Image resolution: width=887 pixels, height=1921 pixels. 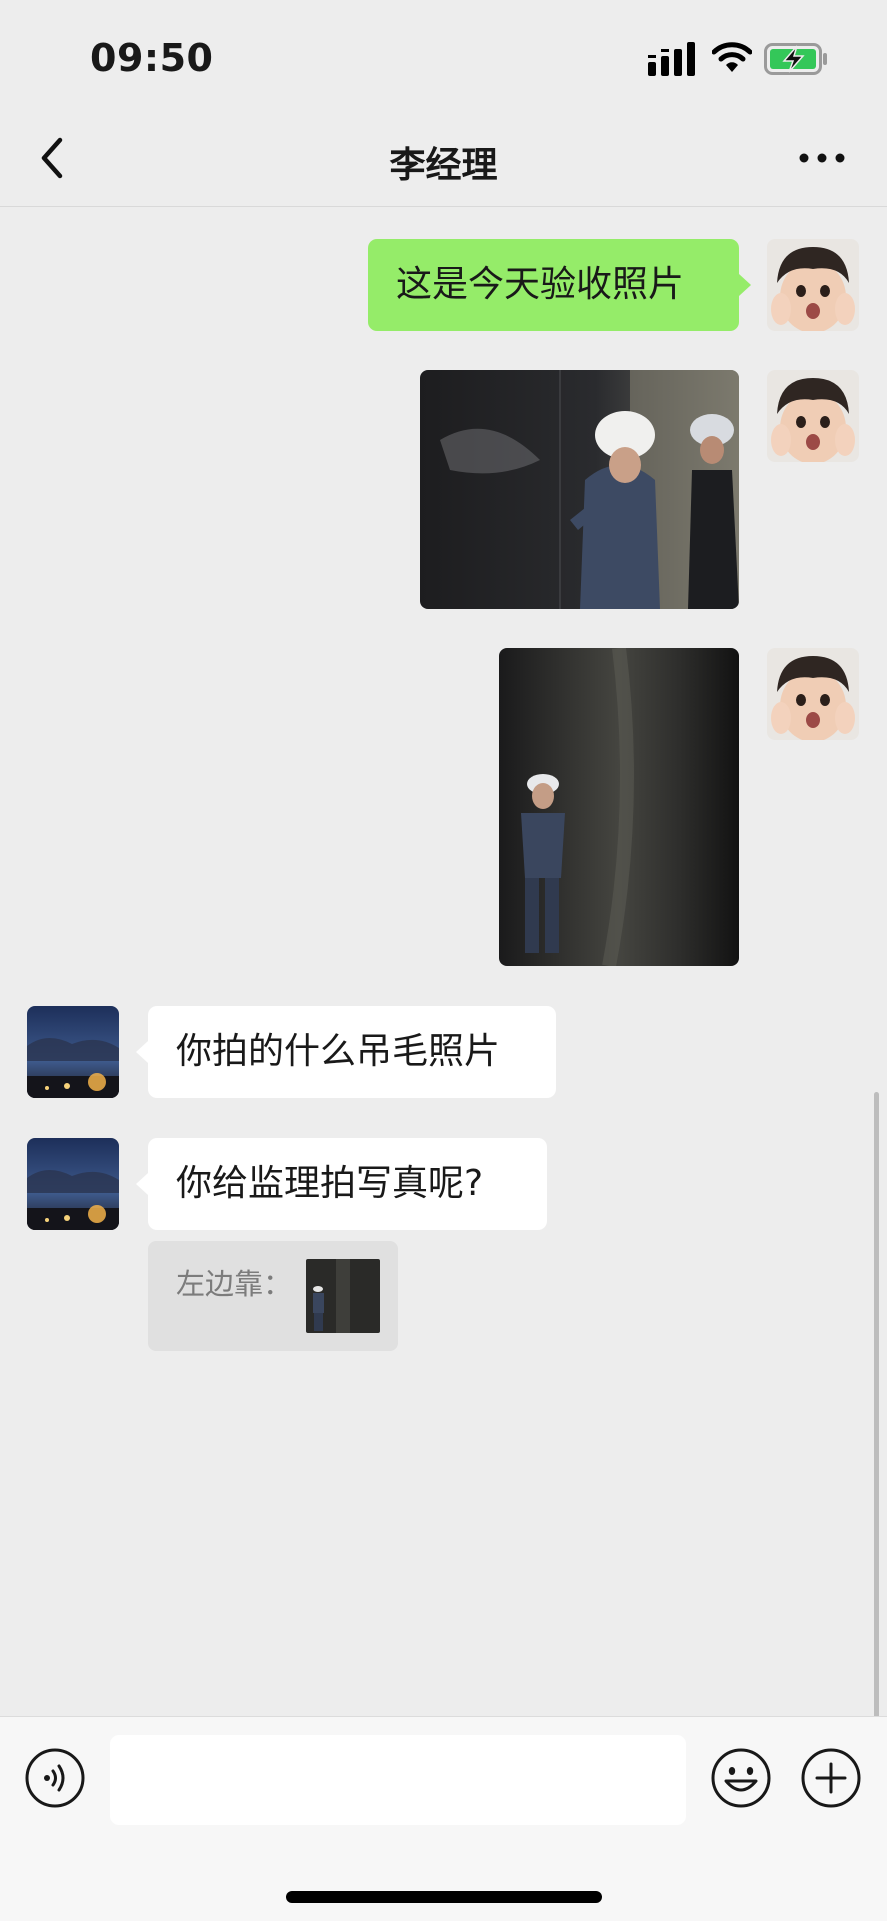 I want to click on message-text: 你给监理拍写真呢?, so click(x=330, y=1183).